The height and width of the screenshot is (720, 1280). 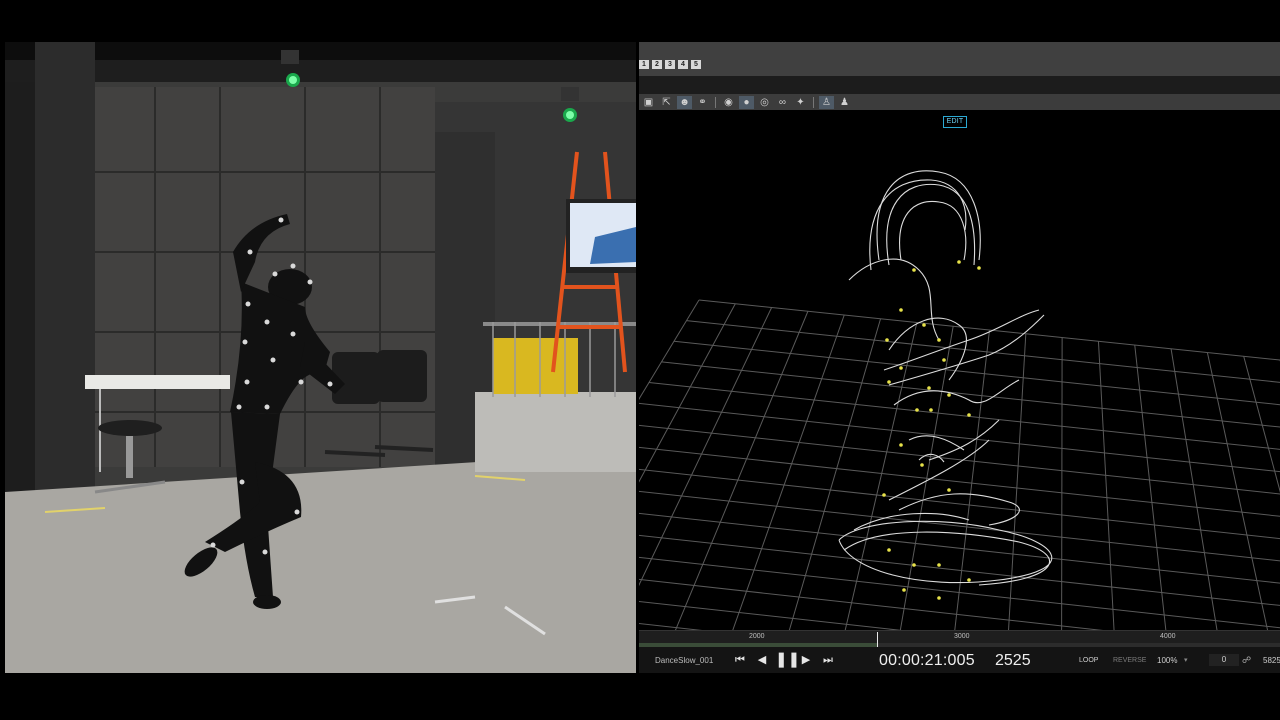 What do you see at coordinates (1167, 660) in the screenshot?
I see `playback-speed: 100%` at bounding box center [1167, 660].